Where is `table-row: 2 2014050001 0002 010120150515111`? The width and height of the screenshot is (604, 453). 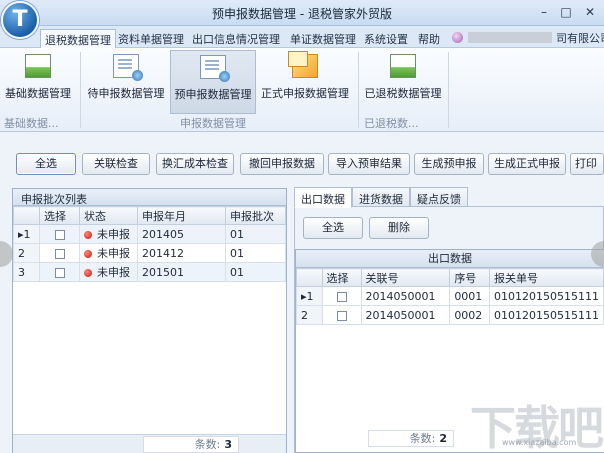
table-row: 2 2014050001 0002 010120150515111 is located at coordinates (450, 315).